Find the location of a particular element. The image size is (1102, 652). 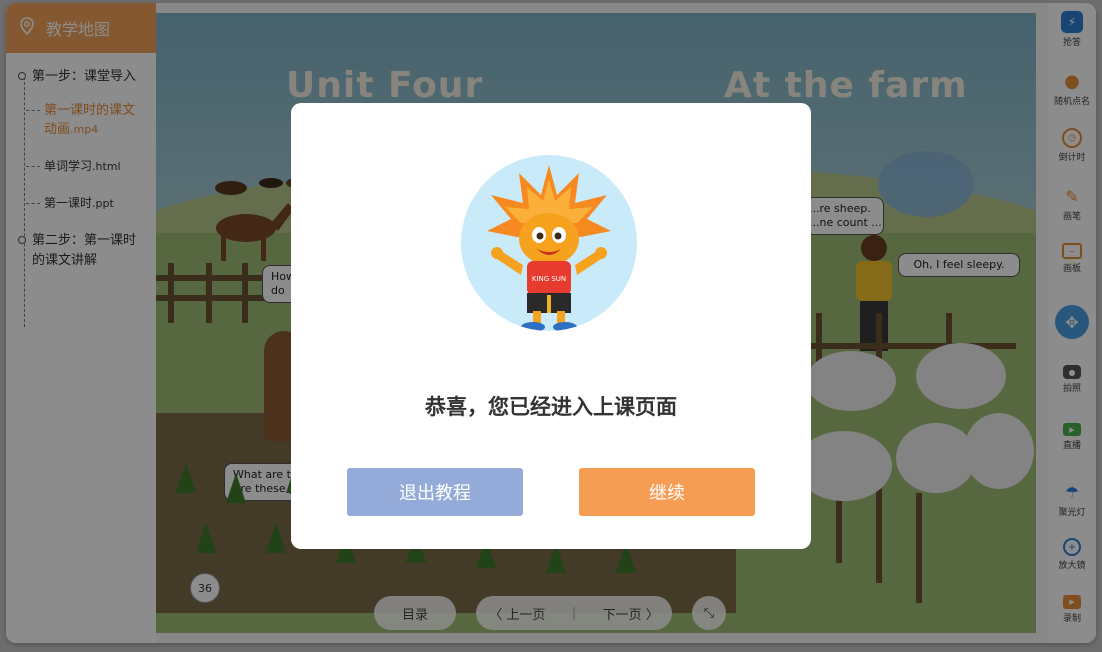

mascot-avatar: KING SUN is located at coordinates (549, 243).